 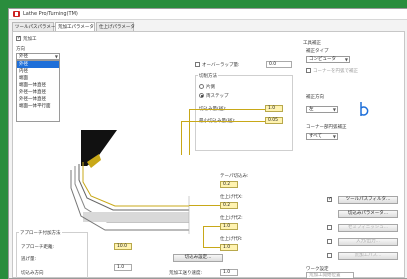 I want to click on comp-type-value: コンピュータ, so click(x=322, y=59).